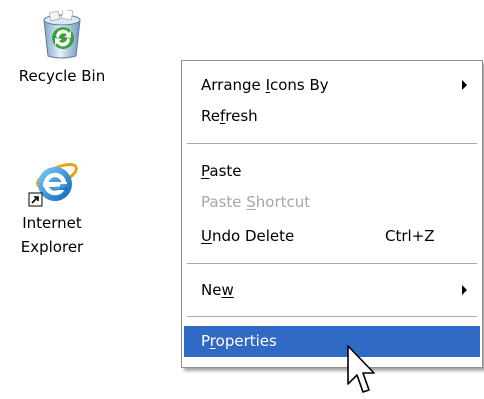 The image size is (484, 399). I want to click on internet-explorer-icon, so click(53, 185).